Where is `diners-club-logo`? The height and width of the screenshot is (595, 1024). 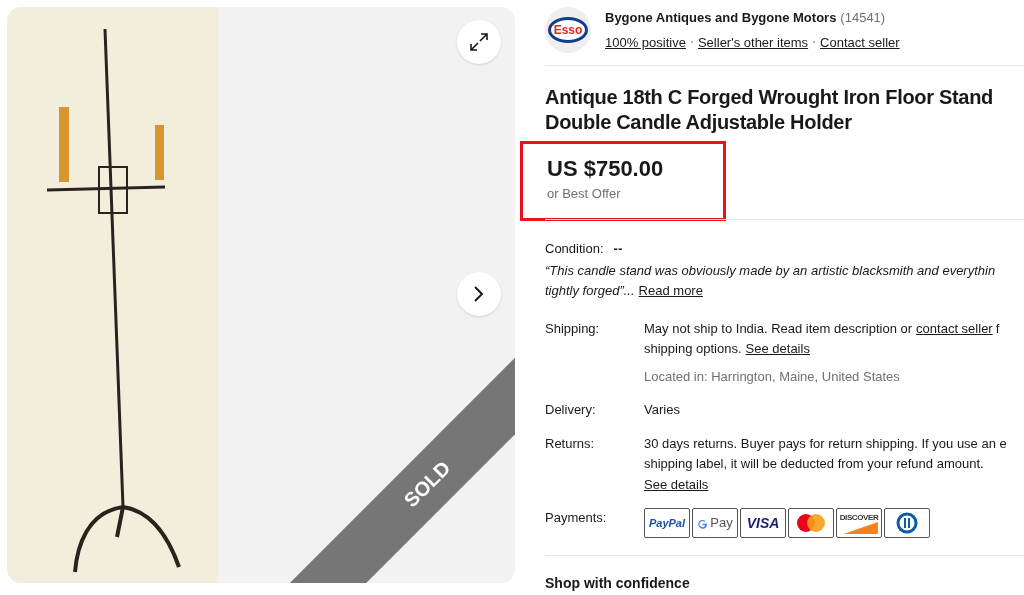 diners-club-logo is located at coordinates (907, 523).